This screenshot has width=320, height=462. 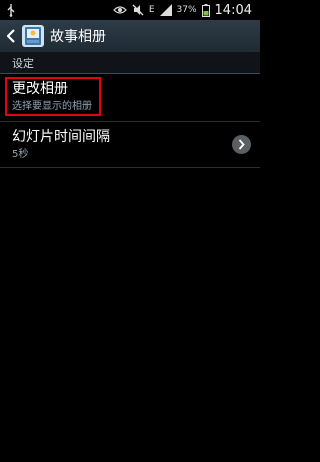 What do you see at coordinates (151, 10) in the screenshot?
I see `data-e-icon: E` at bounding box center [151, 10].